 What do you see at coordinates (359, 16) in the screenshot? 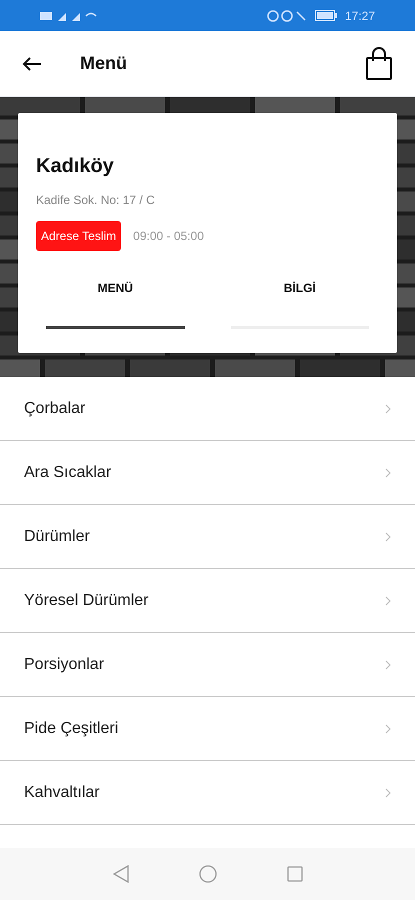
I see `status-time: 17:27` at bounding box center [359, 16].